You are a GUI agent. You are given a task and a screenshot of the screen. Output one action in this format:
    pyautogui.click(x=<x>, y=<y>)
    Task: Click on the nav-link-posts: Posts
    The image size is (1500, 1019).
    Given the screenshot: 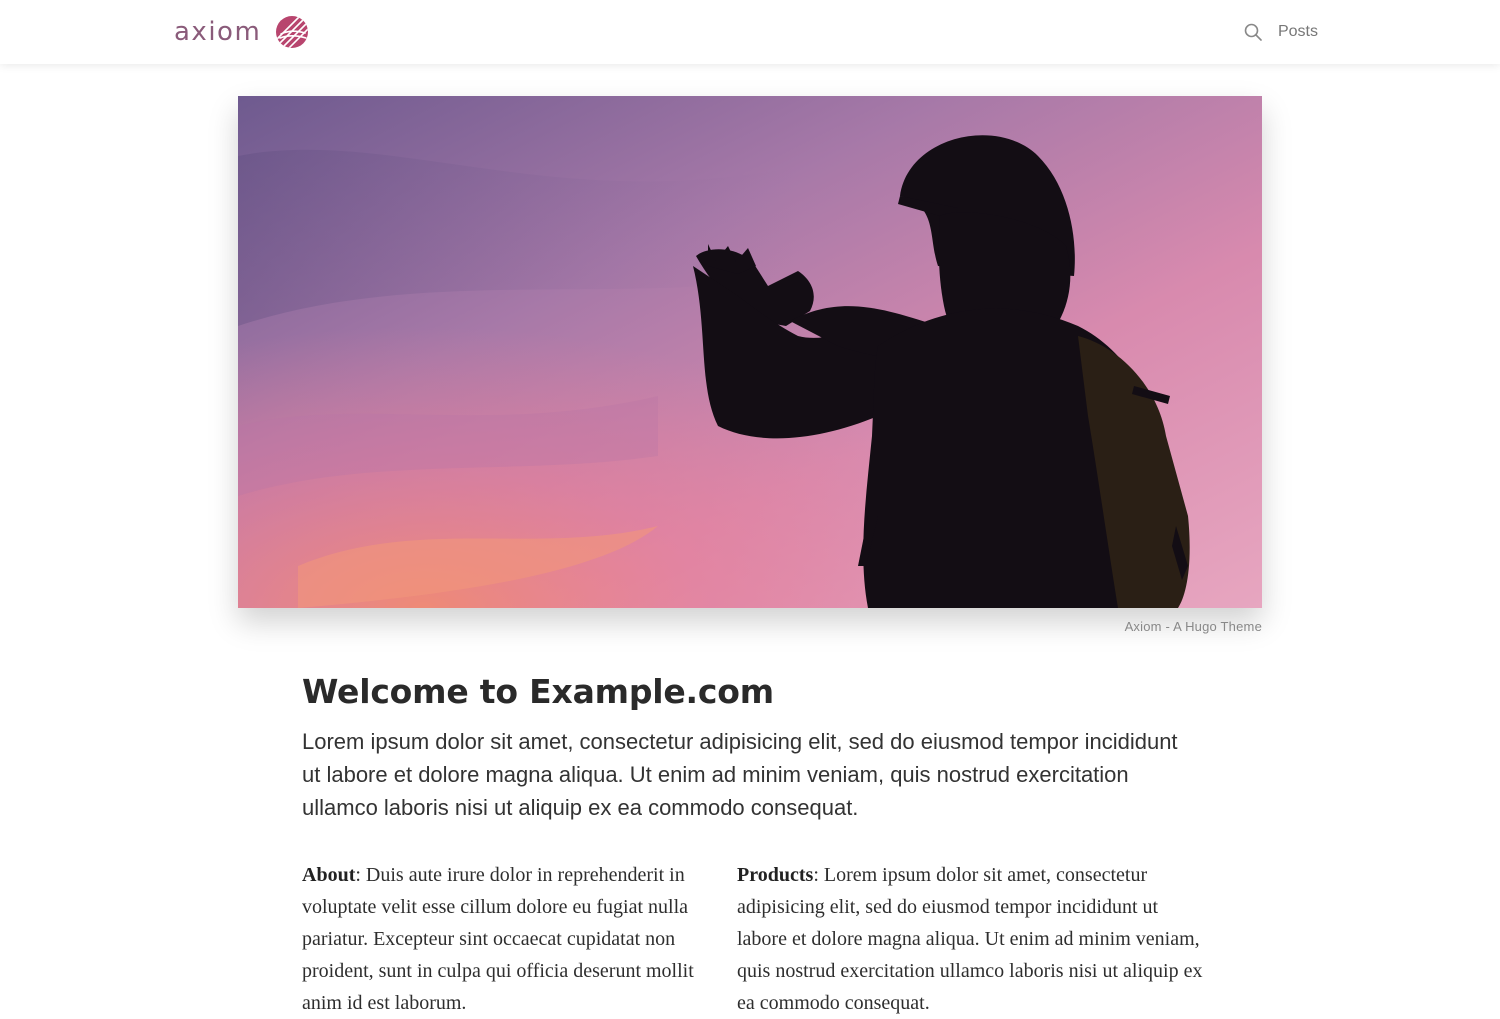 What is the action you would take?
    pyautogui.click(x=1298, y=32)
    